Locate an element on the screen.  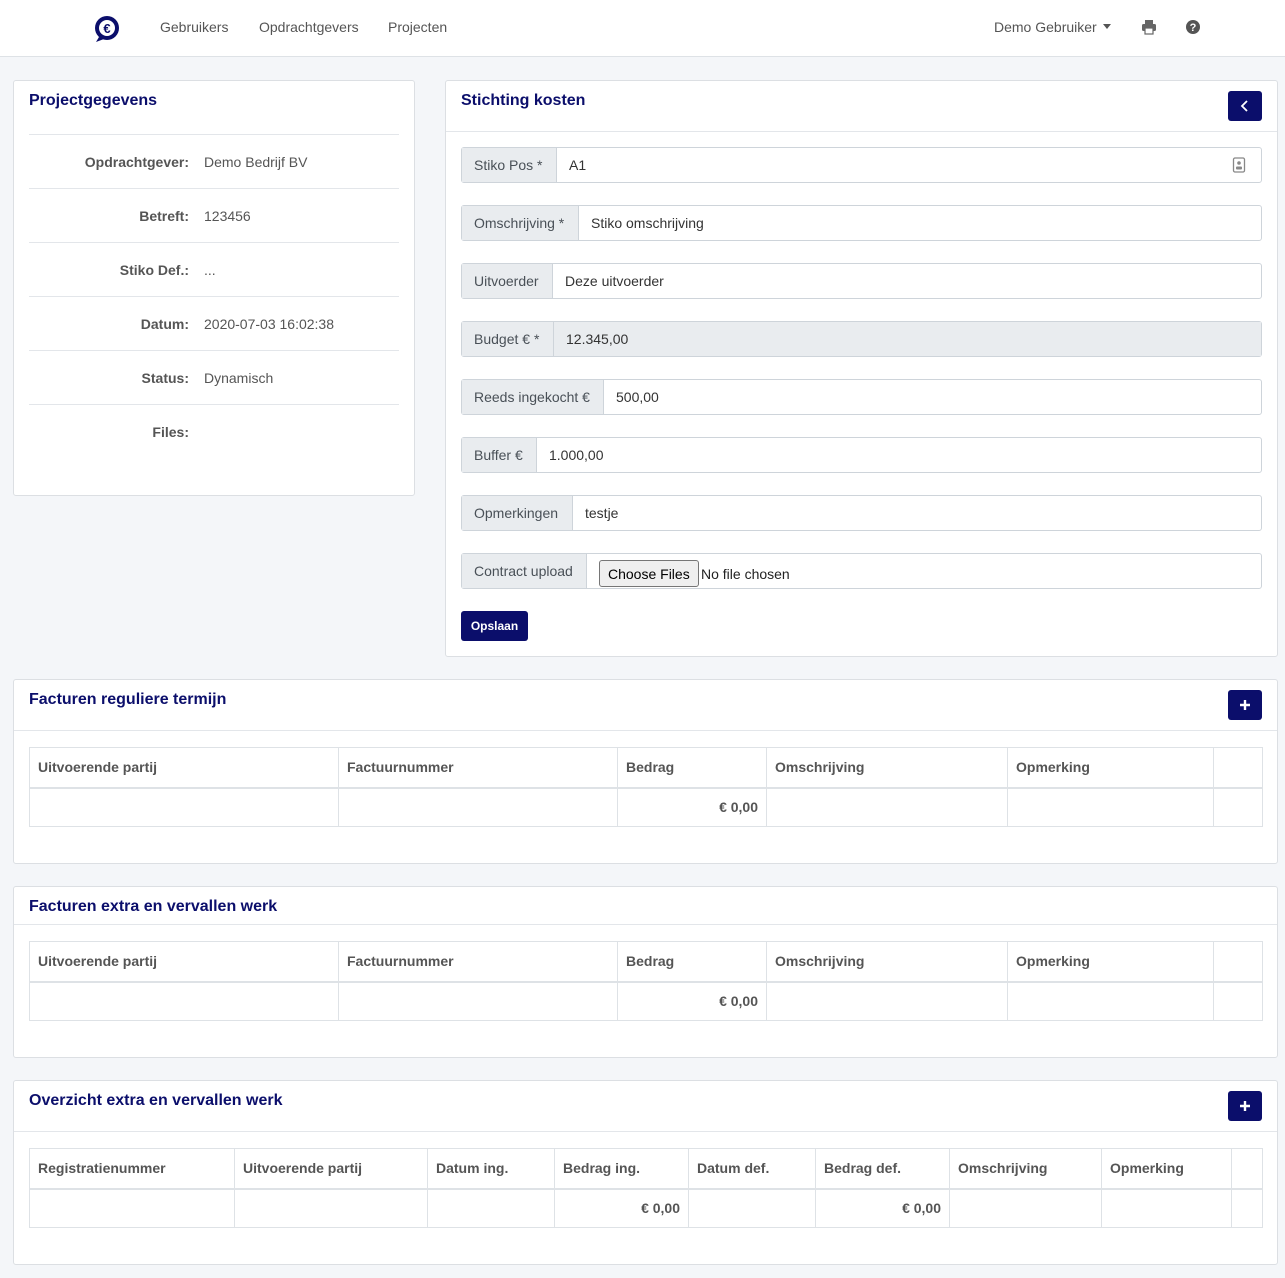
uitvoerder-group: Uitvoerder is located at coordinates (861, 281).